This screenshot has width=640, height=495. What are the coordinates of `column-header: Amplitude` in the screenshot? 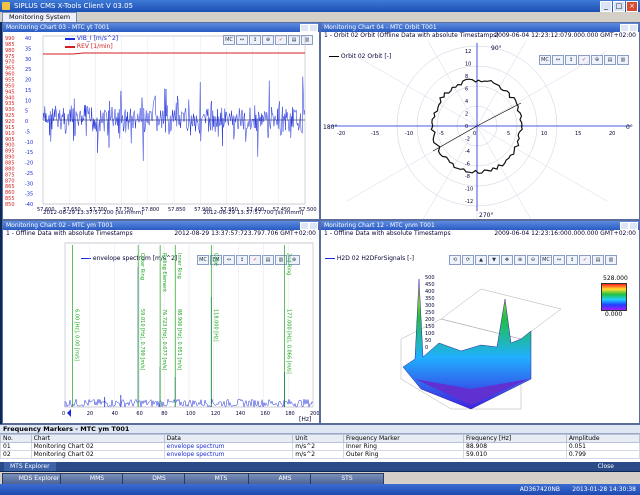 It's located at (602, 438).